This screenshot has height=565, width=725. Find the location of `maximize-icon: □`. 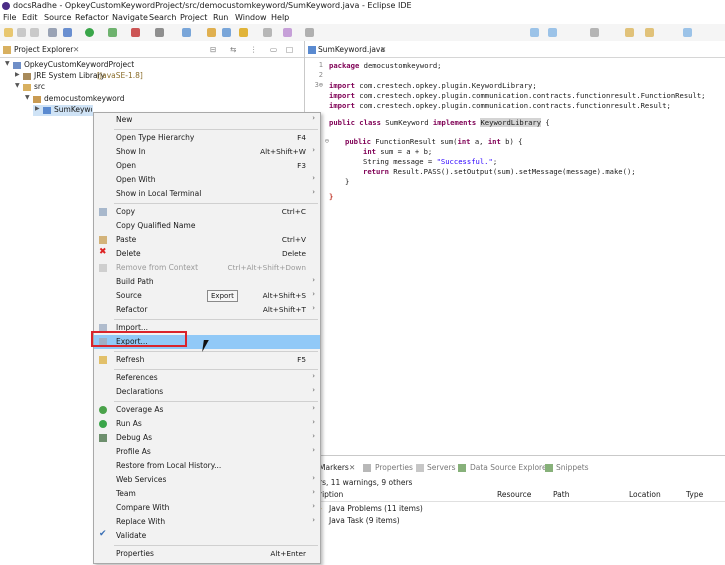

maximize-icon: □ is located at coordinates (289, 49).